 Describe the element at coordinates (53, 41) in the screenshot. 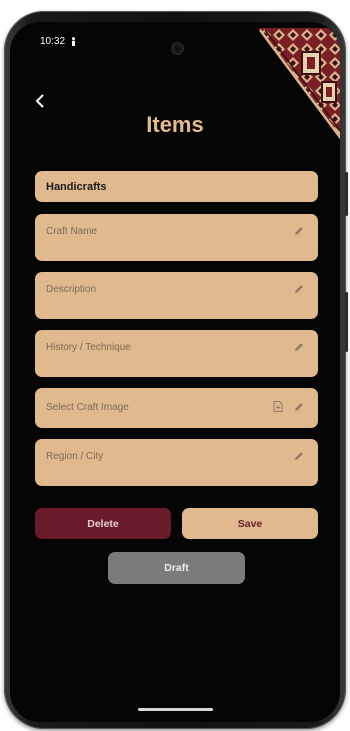

I see `status-time: 10:32` at that location.